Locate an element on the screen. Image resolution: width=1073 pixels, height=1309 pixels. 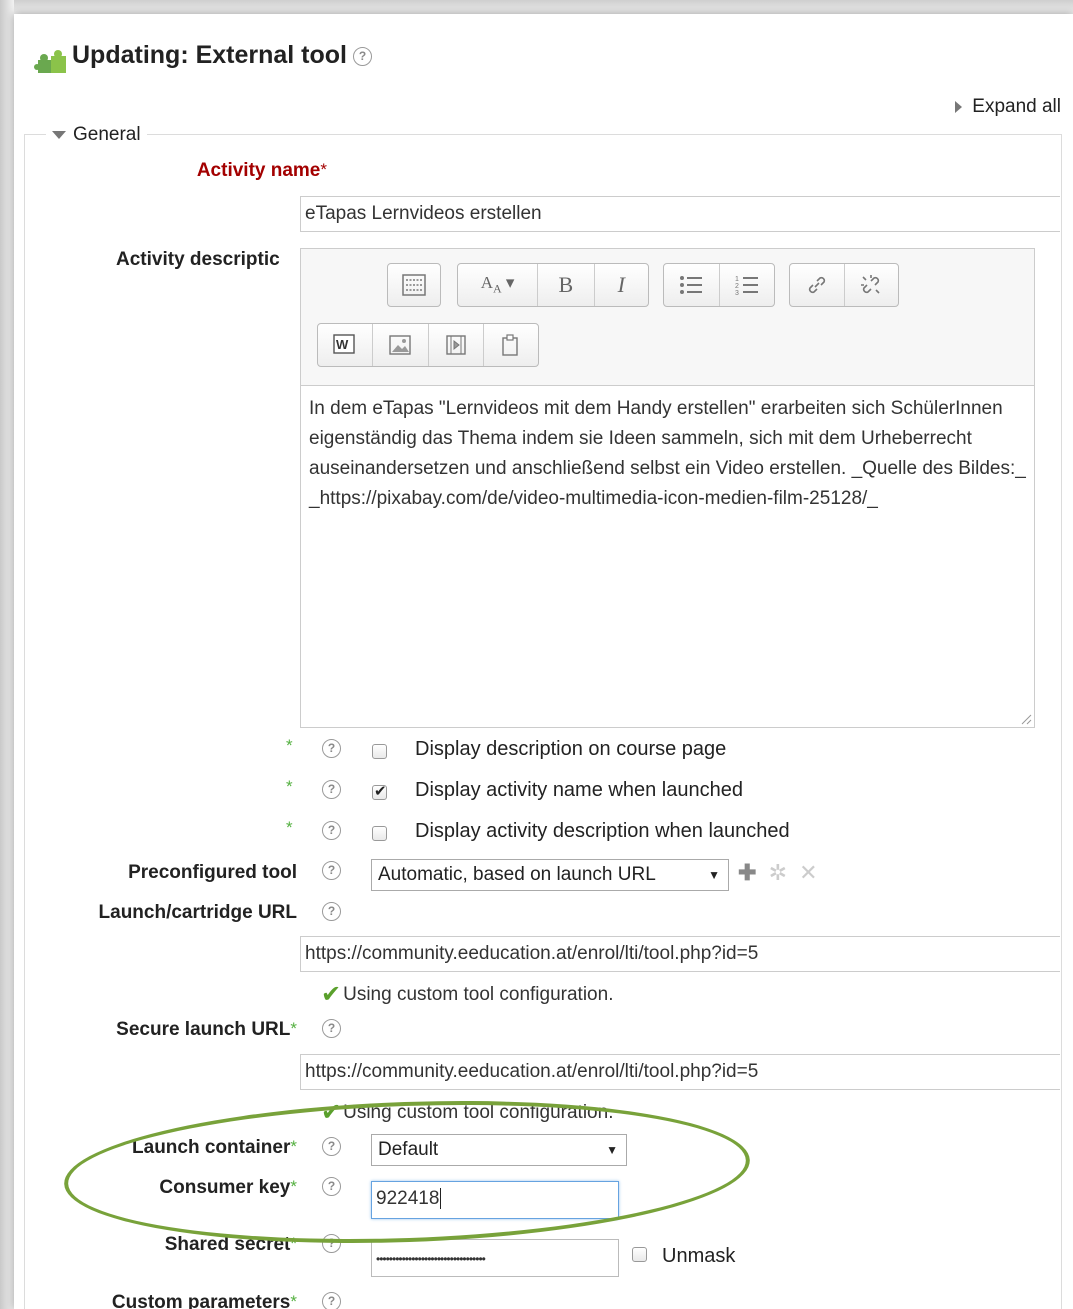
keyboard-toolbar-icon is located at coordinates (414, 285).